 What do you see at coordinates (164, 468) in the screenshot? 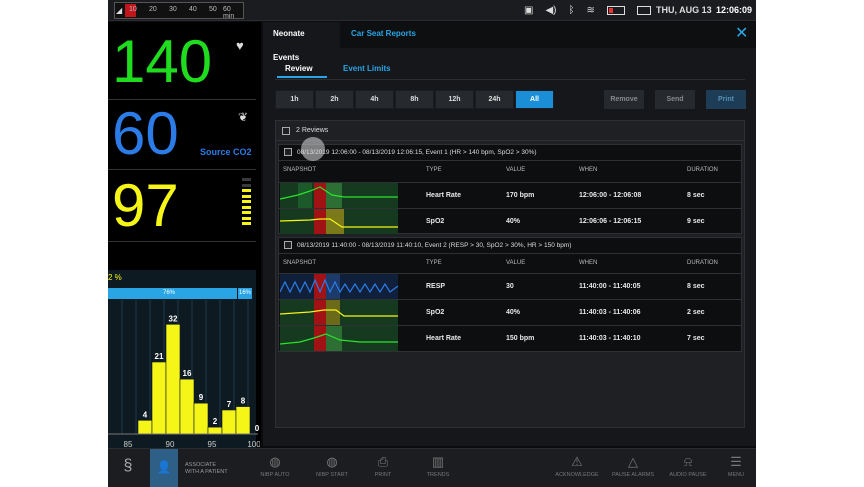
I see `add-patient-icon: 👤` at bounding box center [164, 468].